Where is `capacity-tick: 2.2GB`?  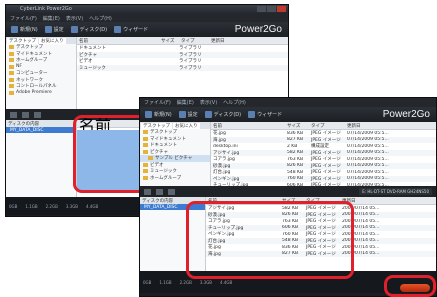
capacity-tick: 2.2GB is located at coordinates (51, 206).